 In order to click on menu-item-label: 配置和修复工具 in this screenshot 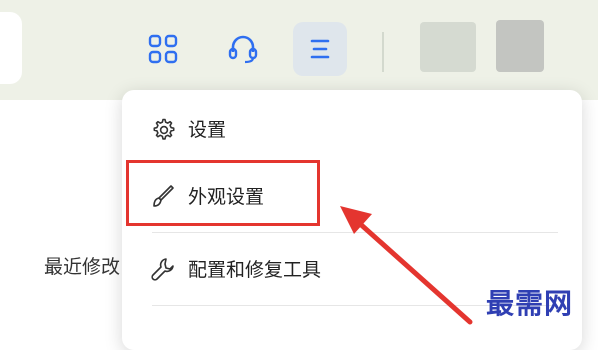, I will do `click(255, 270)`.